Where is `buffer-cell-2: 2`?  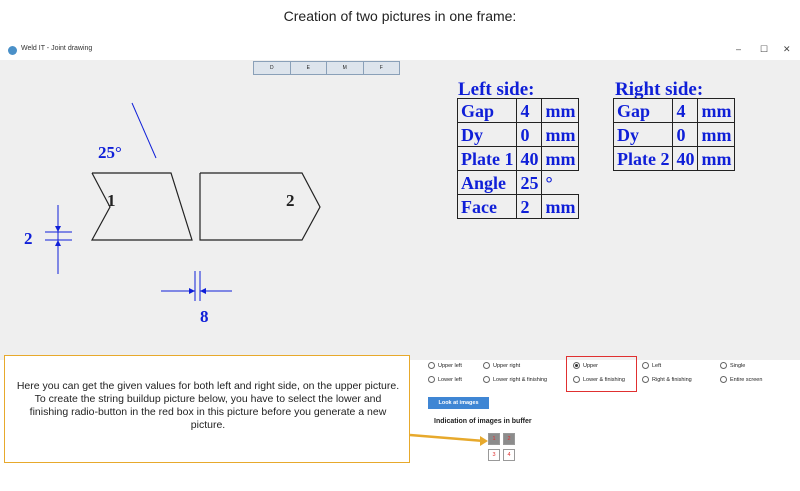 buffer-cell-2: 2 is located at coordinates (509, 439).